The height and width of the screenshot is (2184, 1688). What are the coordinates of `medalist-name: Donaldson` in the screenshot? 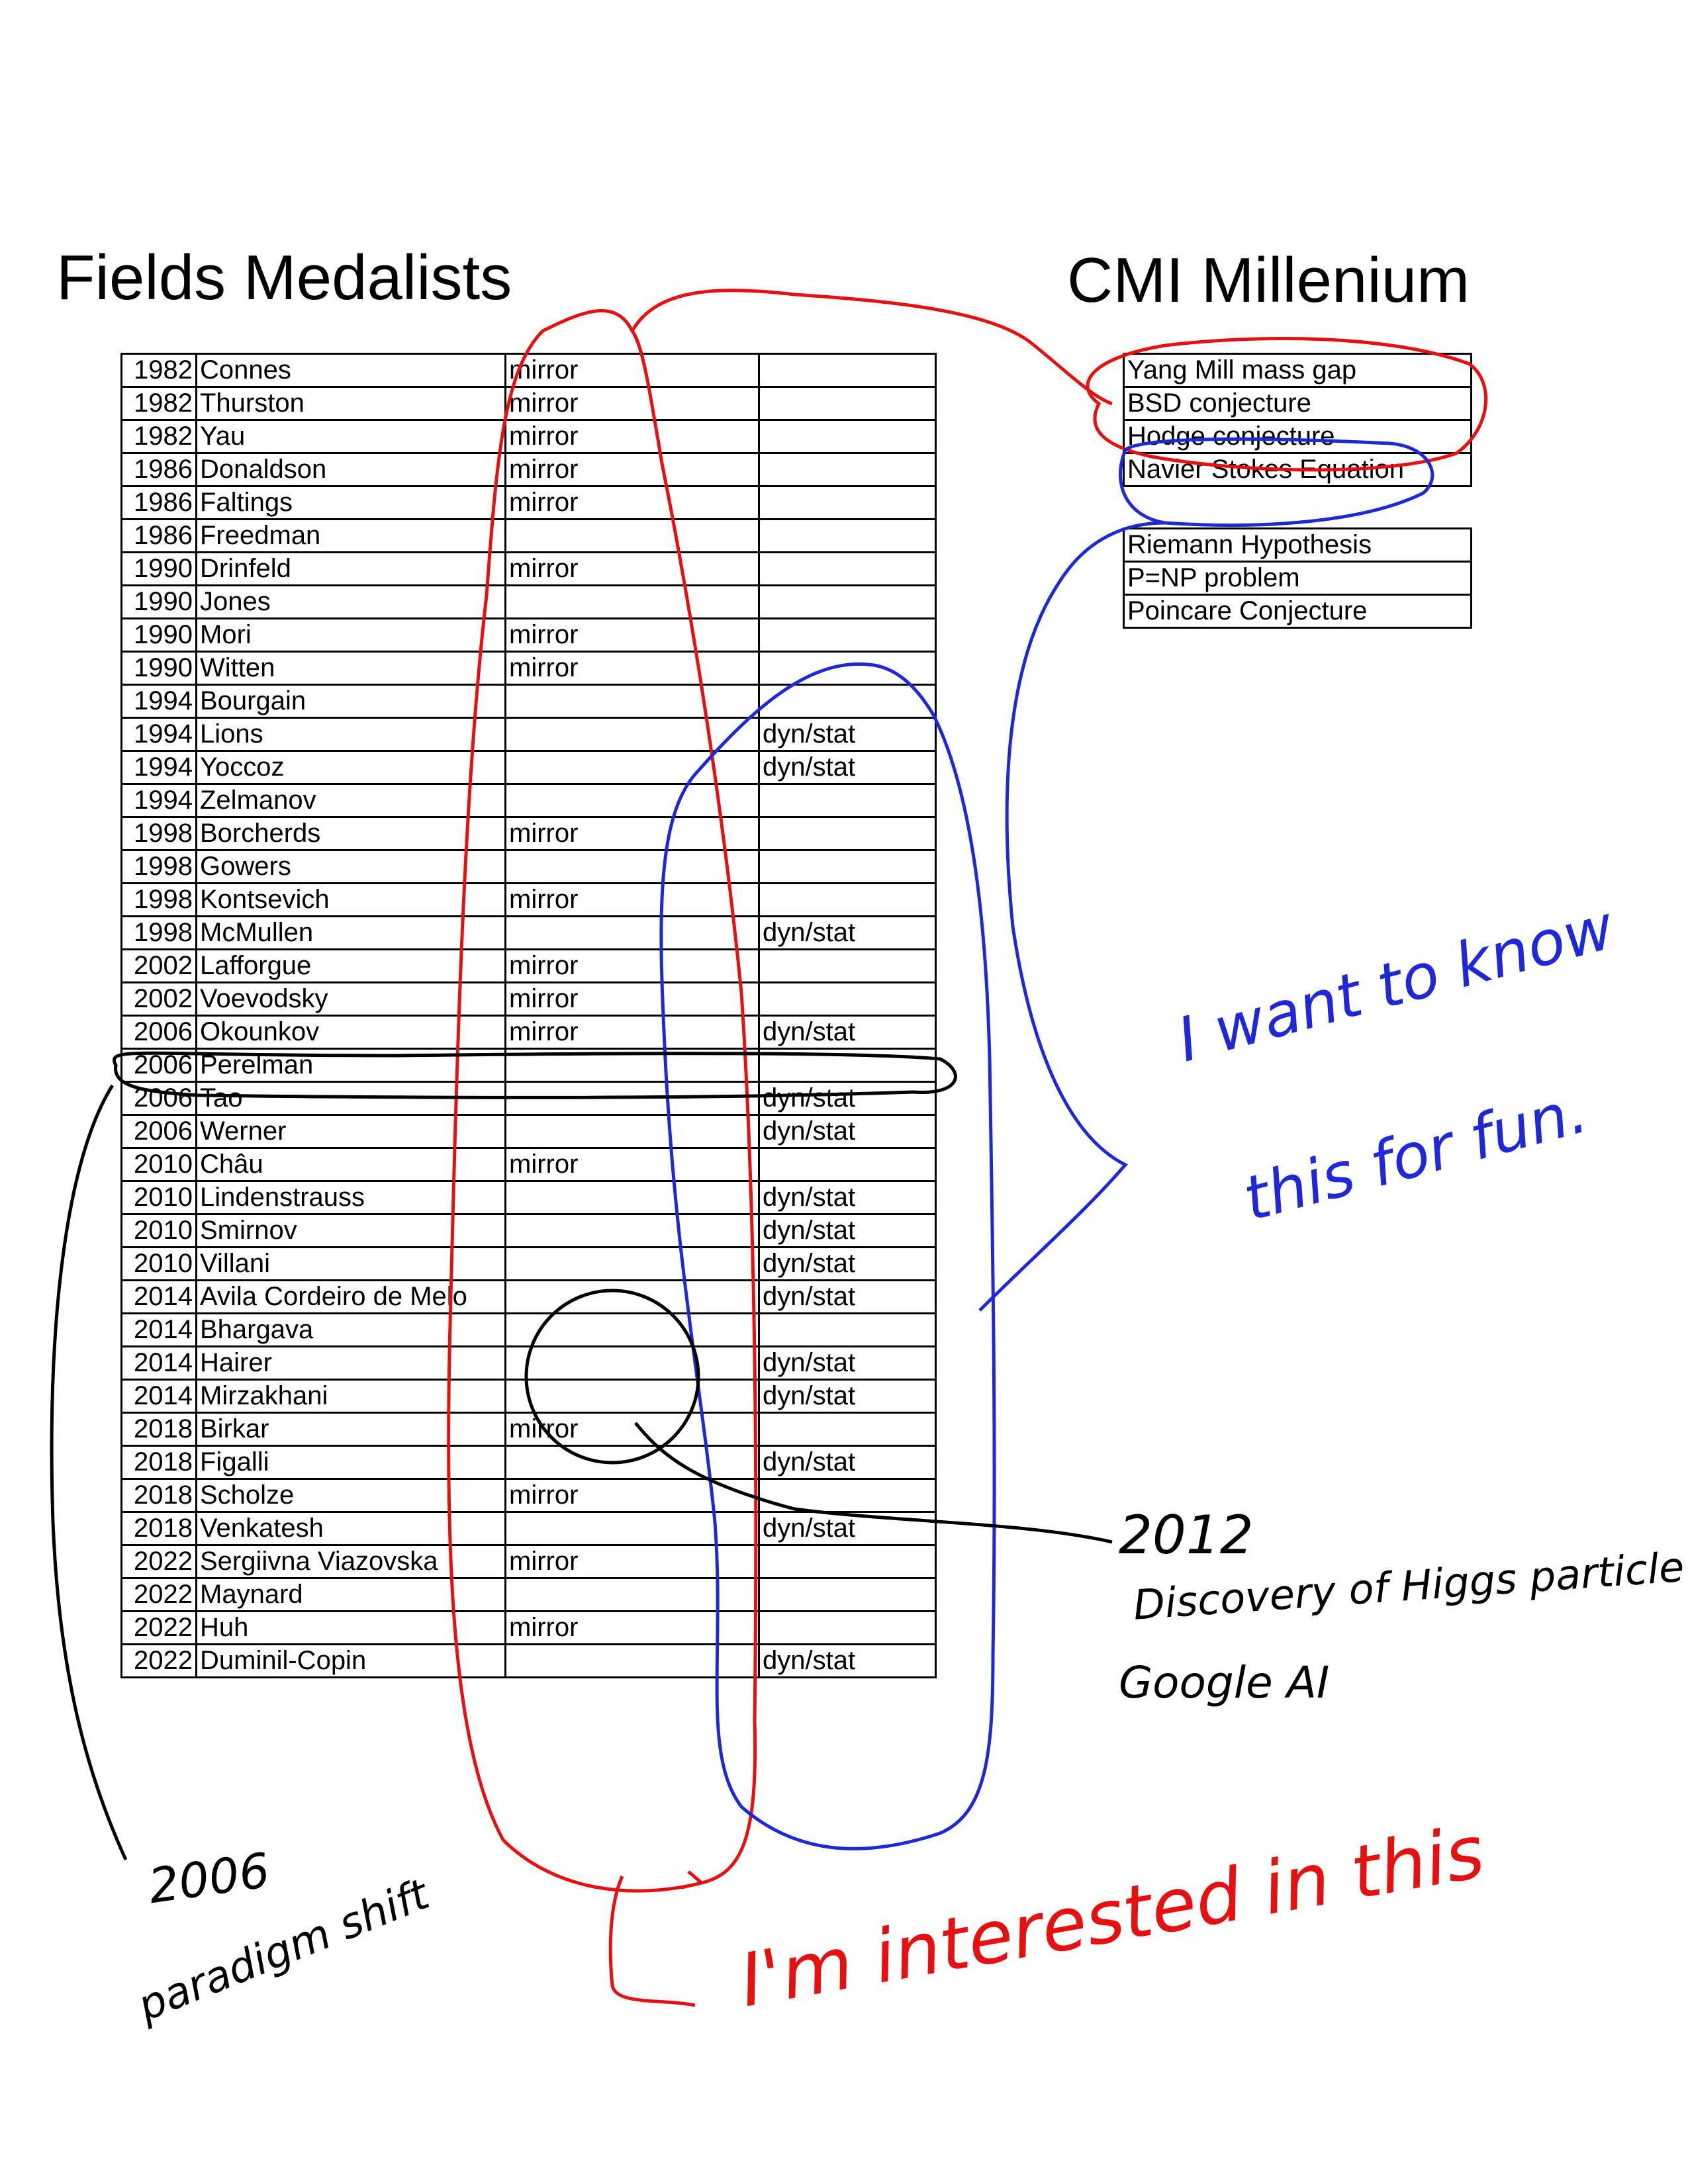 It's located at (350, 469).